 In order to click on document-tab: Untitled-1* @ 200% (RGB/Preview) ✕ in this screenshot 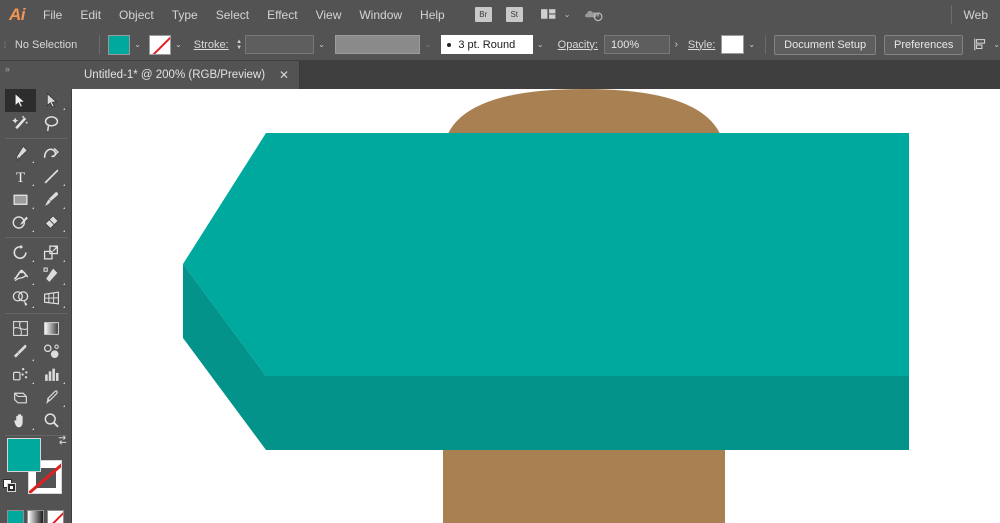, I will do `click(186, 75)`.